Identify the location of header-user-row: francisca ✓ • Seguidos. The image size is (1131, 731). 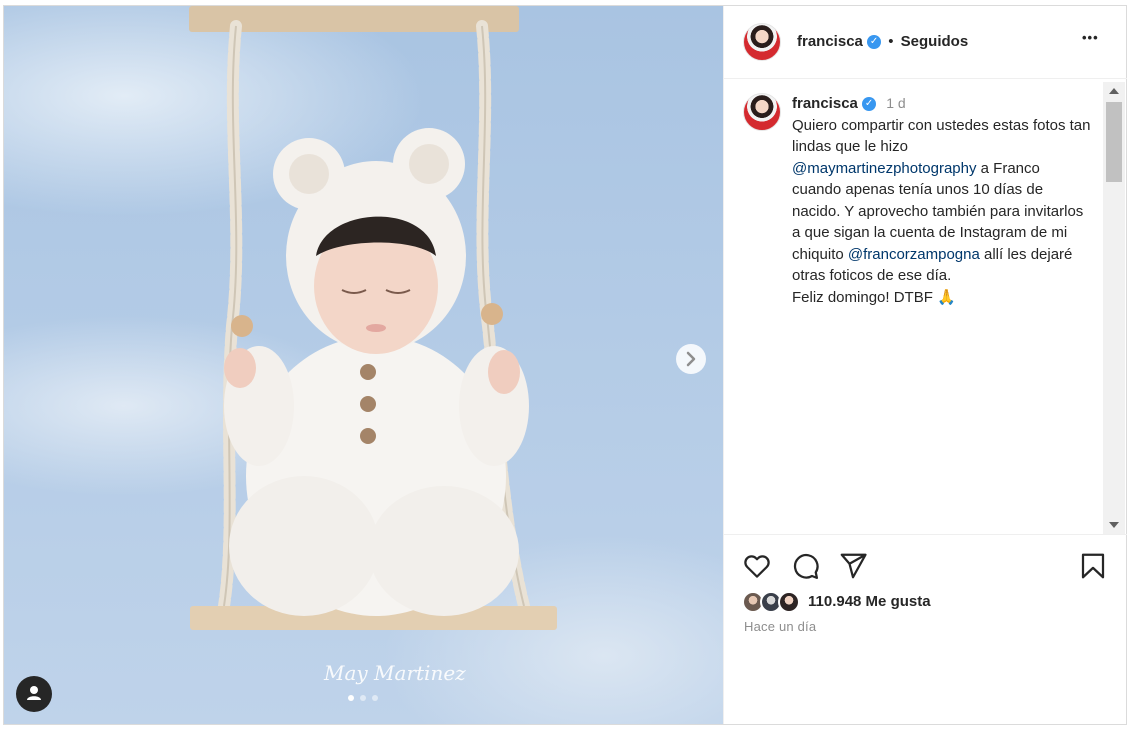
(882, 41).